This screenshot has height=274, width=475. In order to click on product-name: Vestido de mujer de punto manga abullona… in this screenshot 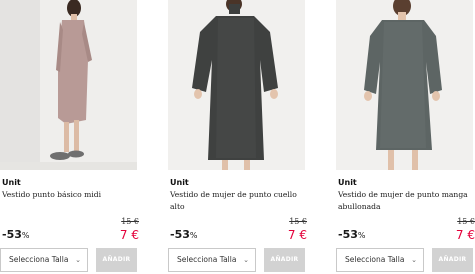, I will do `click(406, 201)`.